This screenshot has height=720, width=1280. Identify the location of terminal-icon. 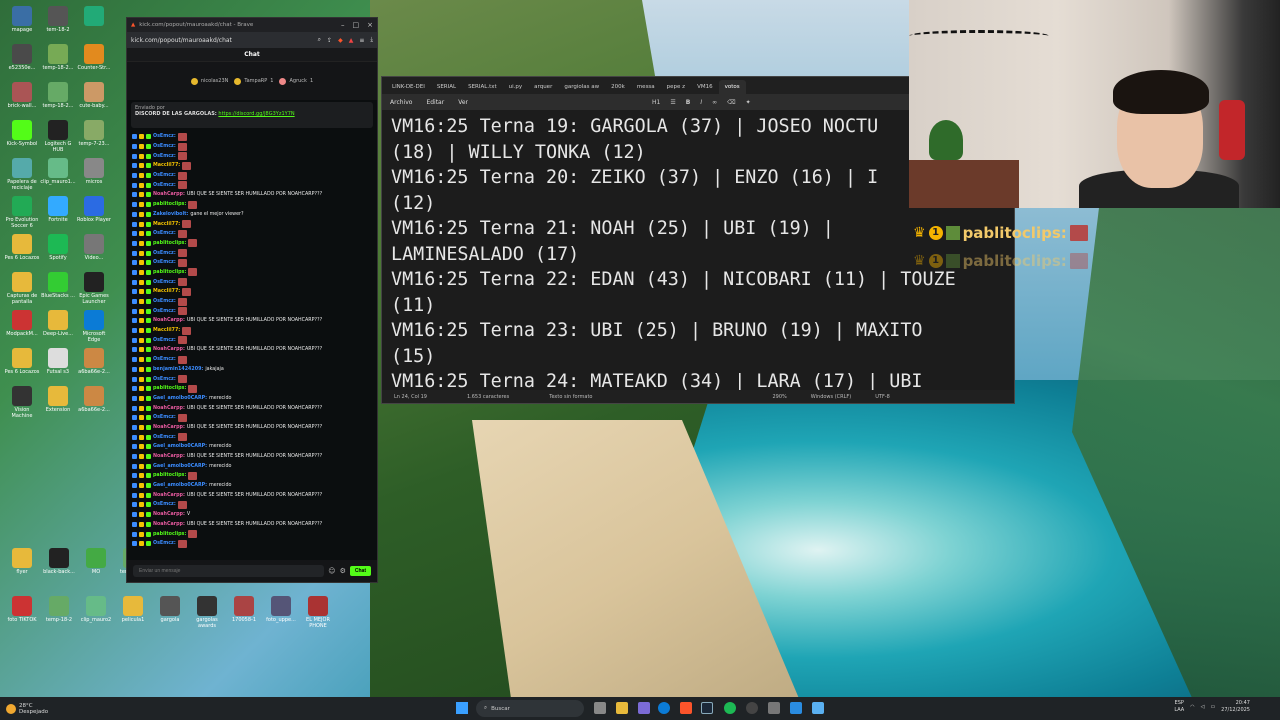
(774, 708).